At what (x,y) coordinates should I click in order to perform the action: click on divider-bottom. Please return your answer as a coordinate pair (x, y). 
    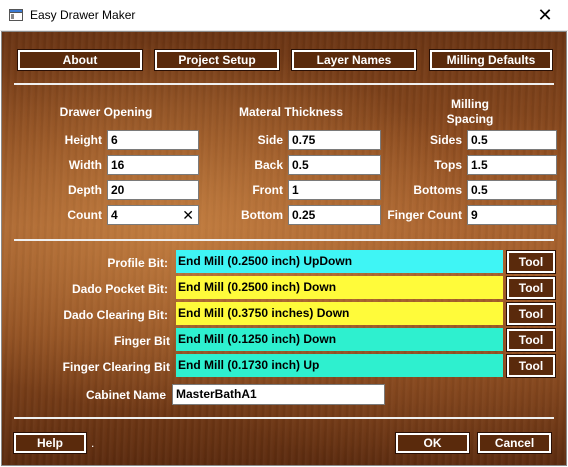
    Looking at the image, I should click on (284, 418).